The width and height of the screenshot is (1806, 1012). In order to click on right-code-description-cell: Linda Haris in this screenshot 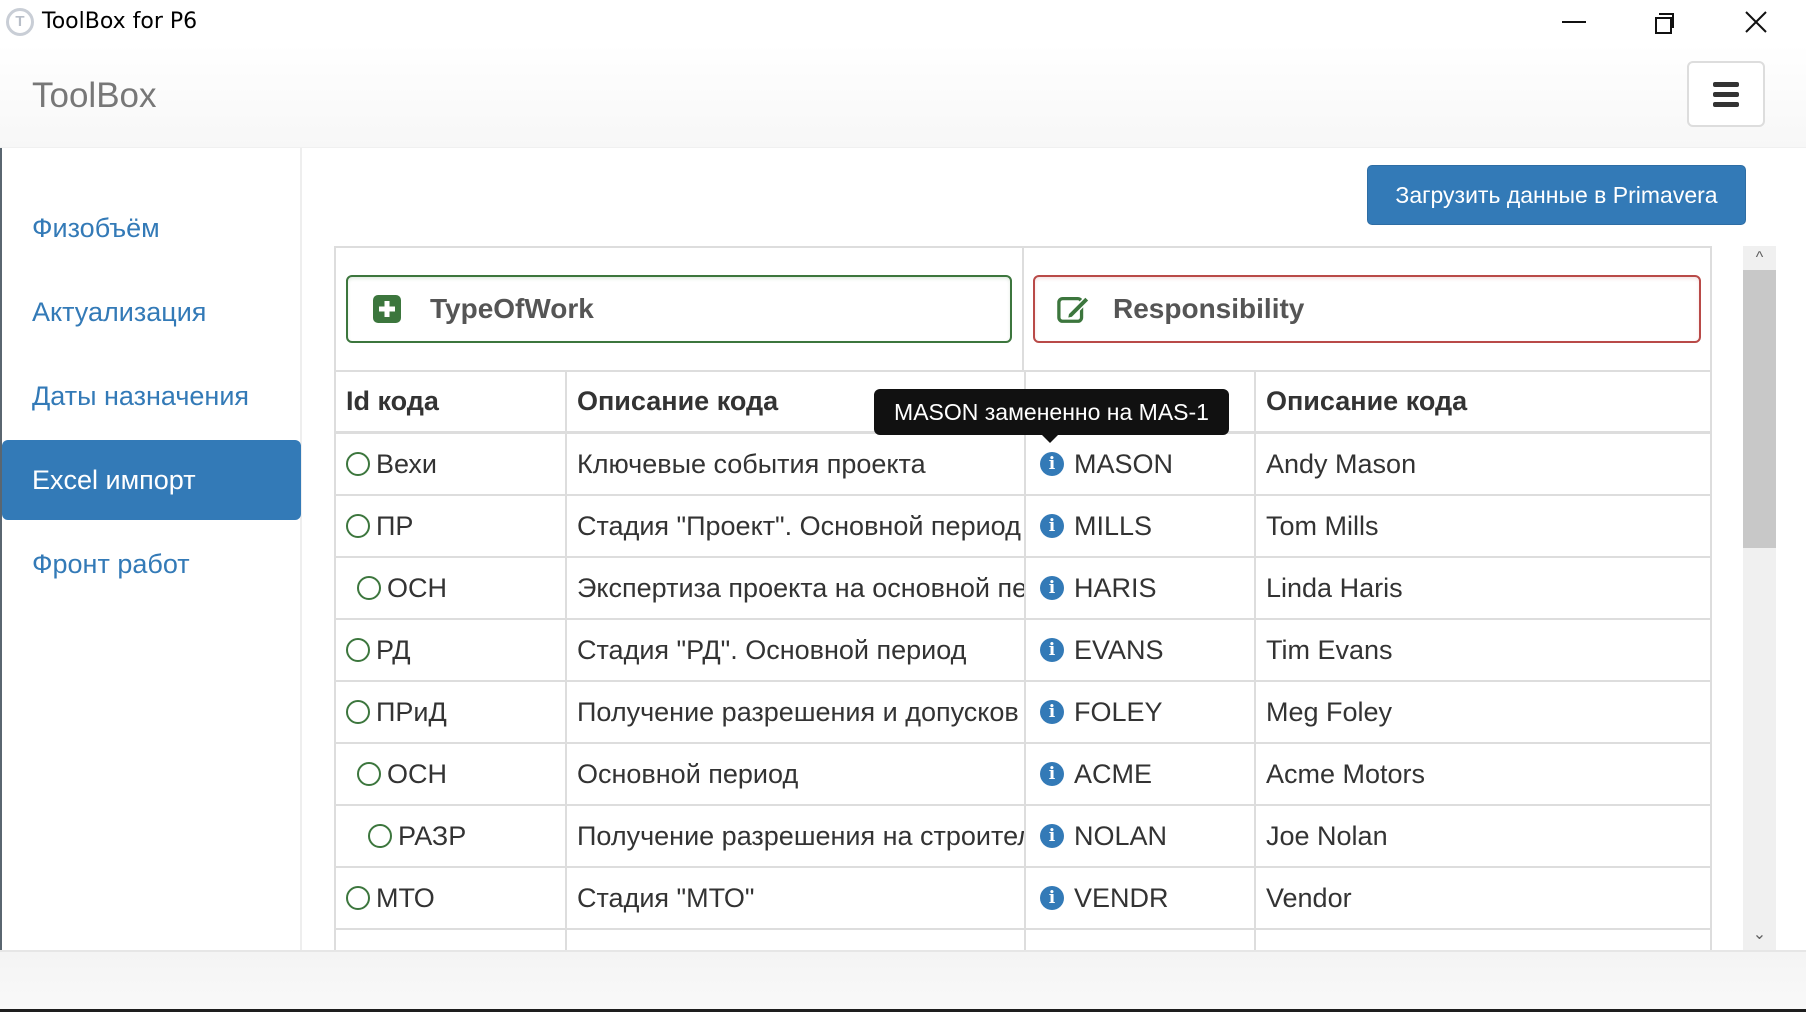, I will do `click(1482, 588)`.